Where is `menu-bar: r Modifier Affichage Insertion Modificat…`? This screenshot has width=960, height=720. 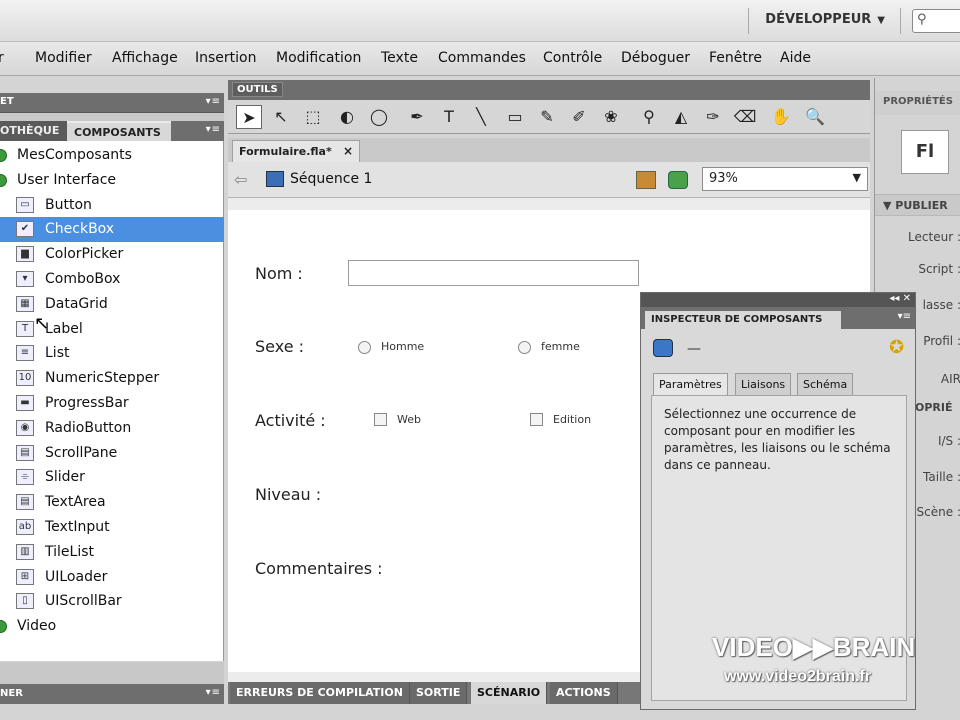
menu-bar: r Modifier Affichage Insertion Modificat… is located at coordinates (480, 59).